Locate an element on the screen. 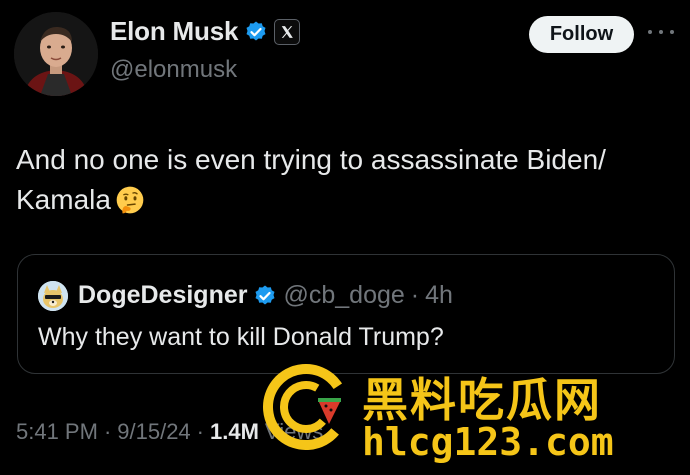 This screenshot has width=690, height=475. quote-time: 4h is located at coordinates (439, 295).